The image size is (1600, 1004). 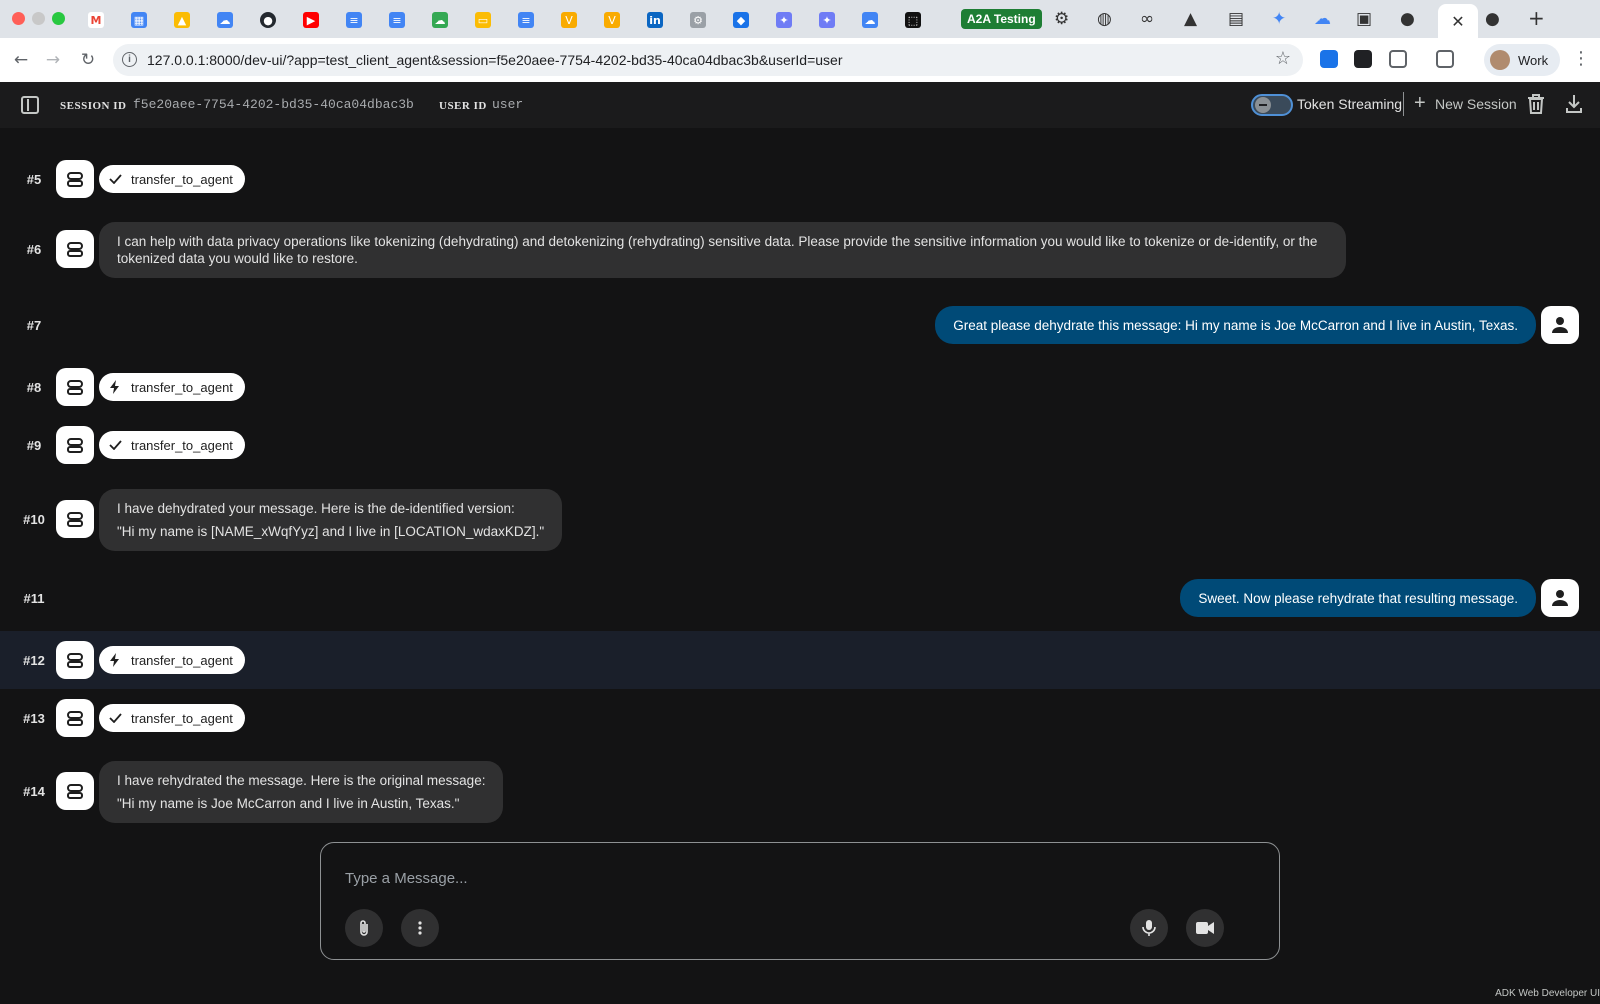 I want to click on tab-active-close: ✕, so click(x=1458, y=21).